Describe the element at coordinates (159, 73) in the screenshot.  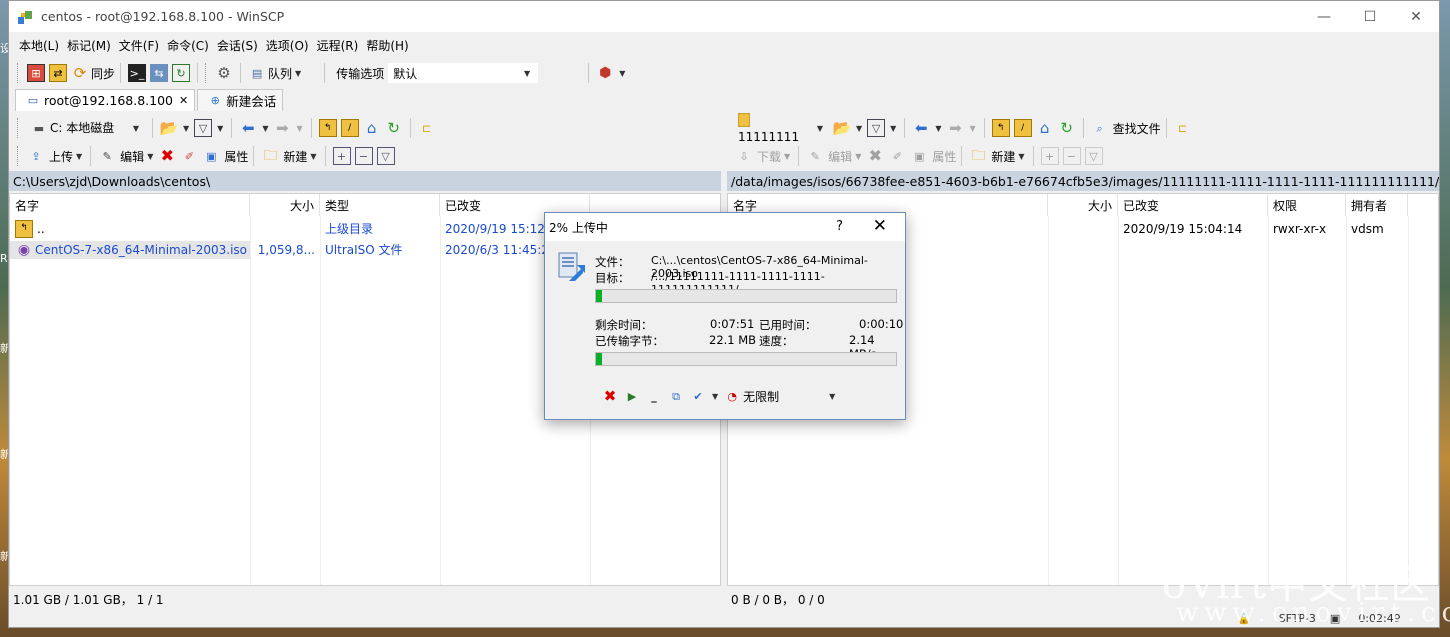
I see `putty-icon: ⇆` at that location.